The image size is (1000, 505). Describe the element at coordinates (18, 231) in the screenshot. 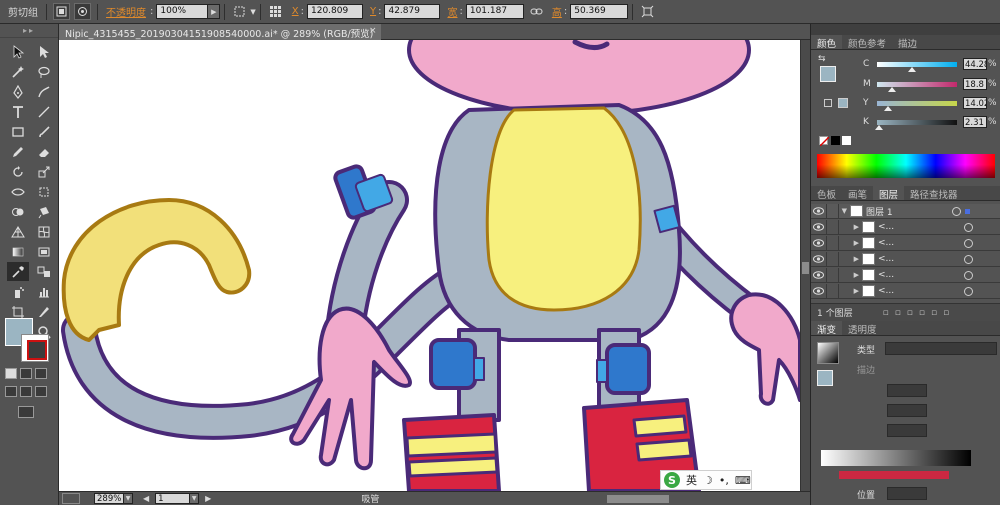

I see `perspective-grid-tool-icon` at that location.